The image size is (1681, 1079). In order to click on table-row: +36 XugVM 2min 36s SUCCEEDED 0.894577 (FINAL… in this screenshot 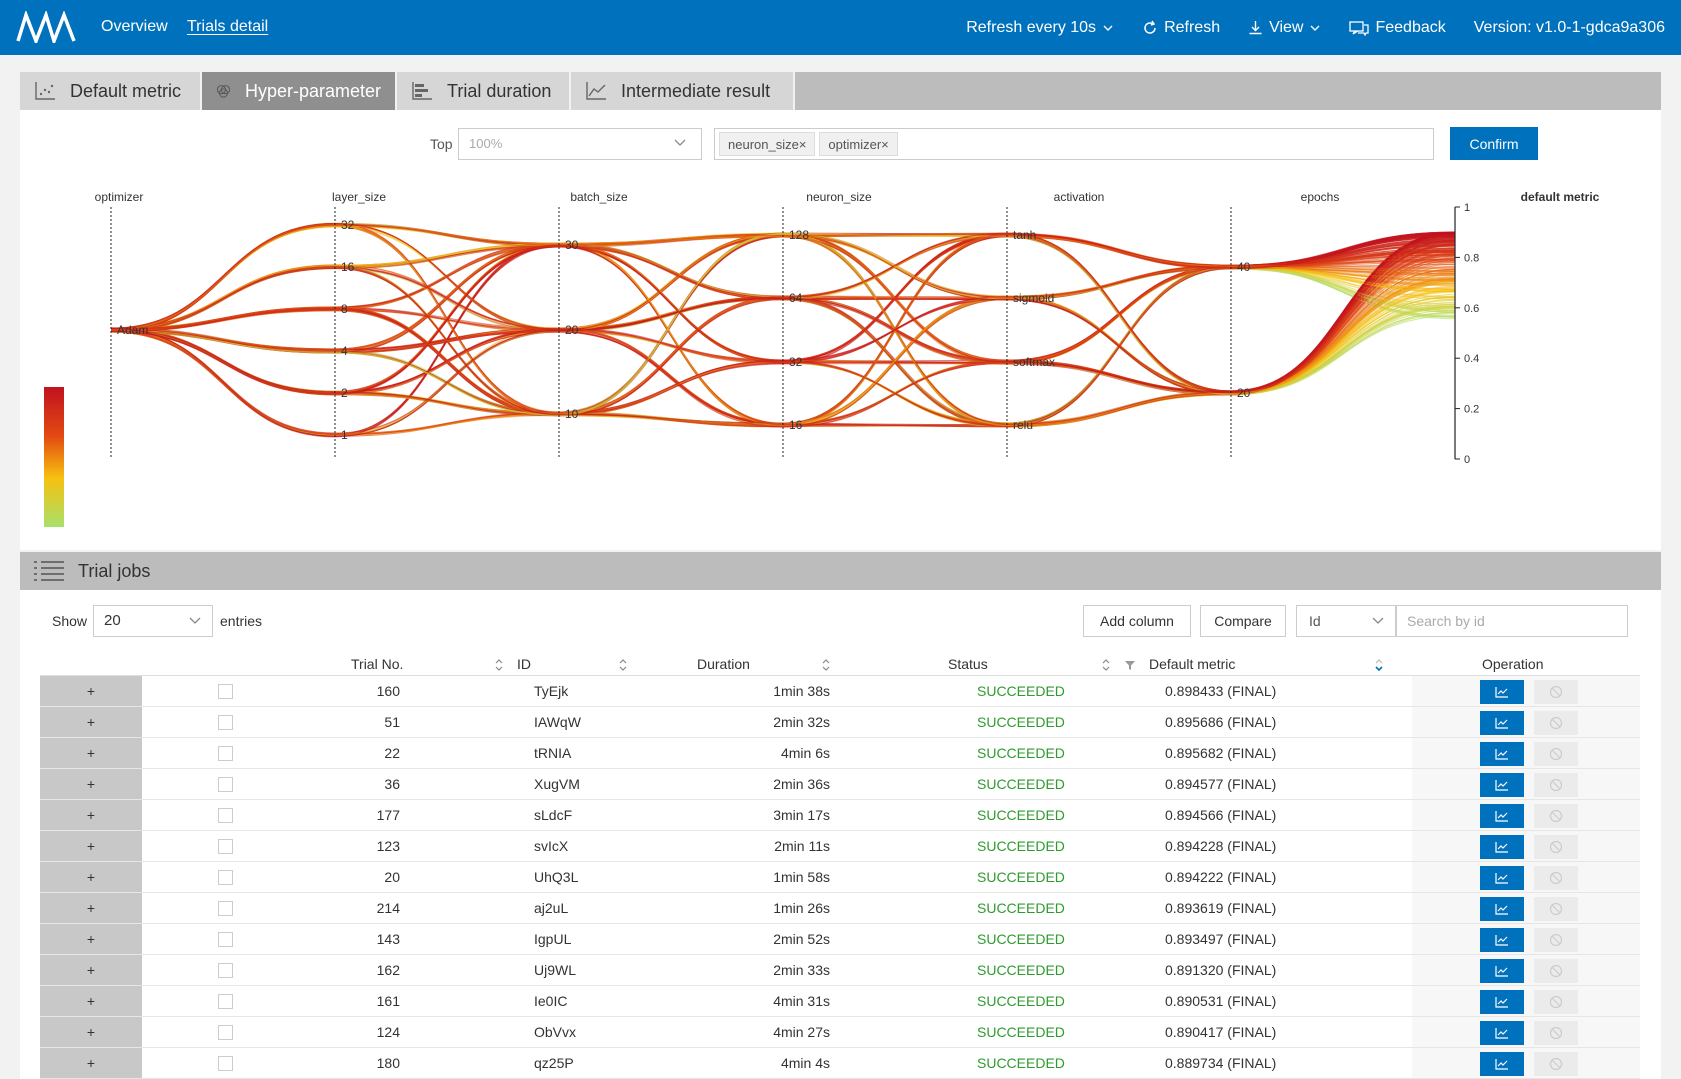, I will do `click(840, 784)`.